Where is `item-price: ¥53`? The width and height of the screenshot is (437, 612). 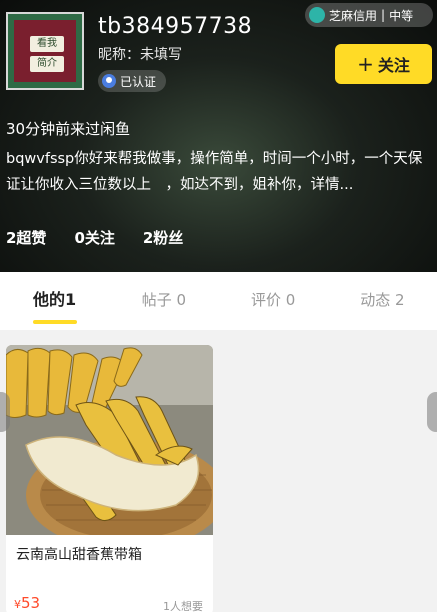 item-price: ¥53 is located at coordinates (27, 603).